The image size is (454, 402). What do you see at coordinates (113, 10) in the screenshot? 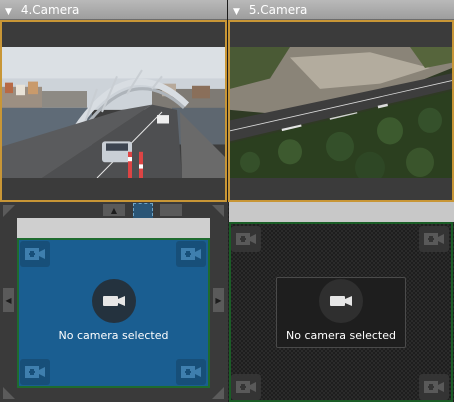
I see `camera-pane-title-bar: ▼ 4.Camera` at bounding box center [113, 10].